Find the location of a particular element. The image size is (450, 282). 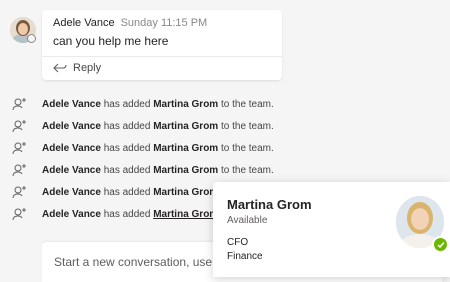

presence-away-indicator is located at coordinates (31, 38).